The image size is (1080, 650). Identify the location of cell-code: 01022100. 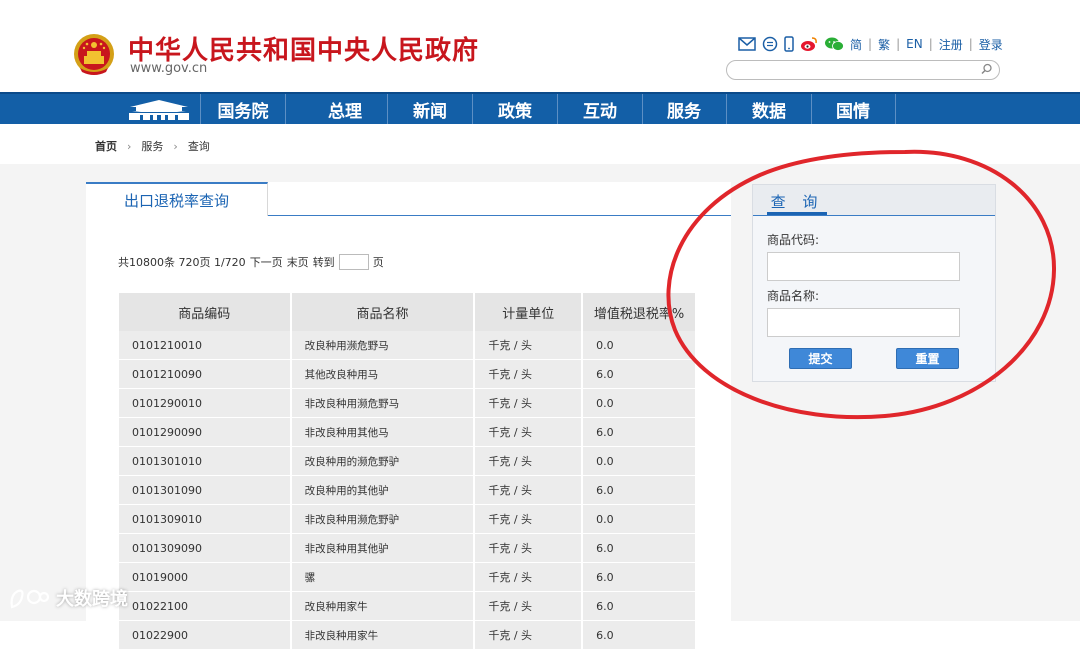
(205, 606).